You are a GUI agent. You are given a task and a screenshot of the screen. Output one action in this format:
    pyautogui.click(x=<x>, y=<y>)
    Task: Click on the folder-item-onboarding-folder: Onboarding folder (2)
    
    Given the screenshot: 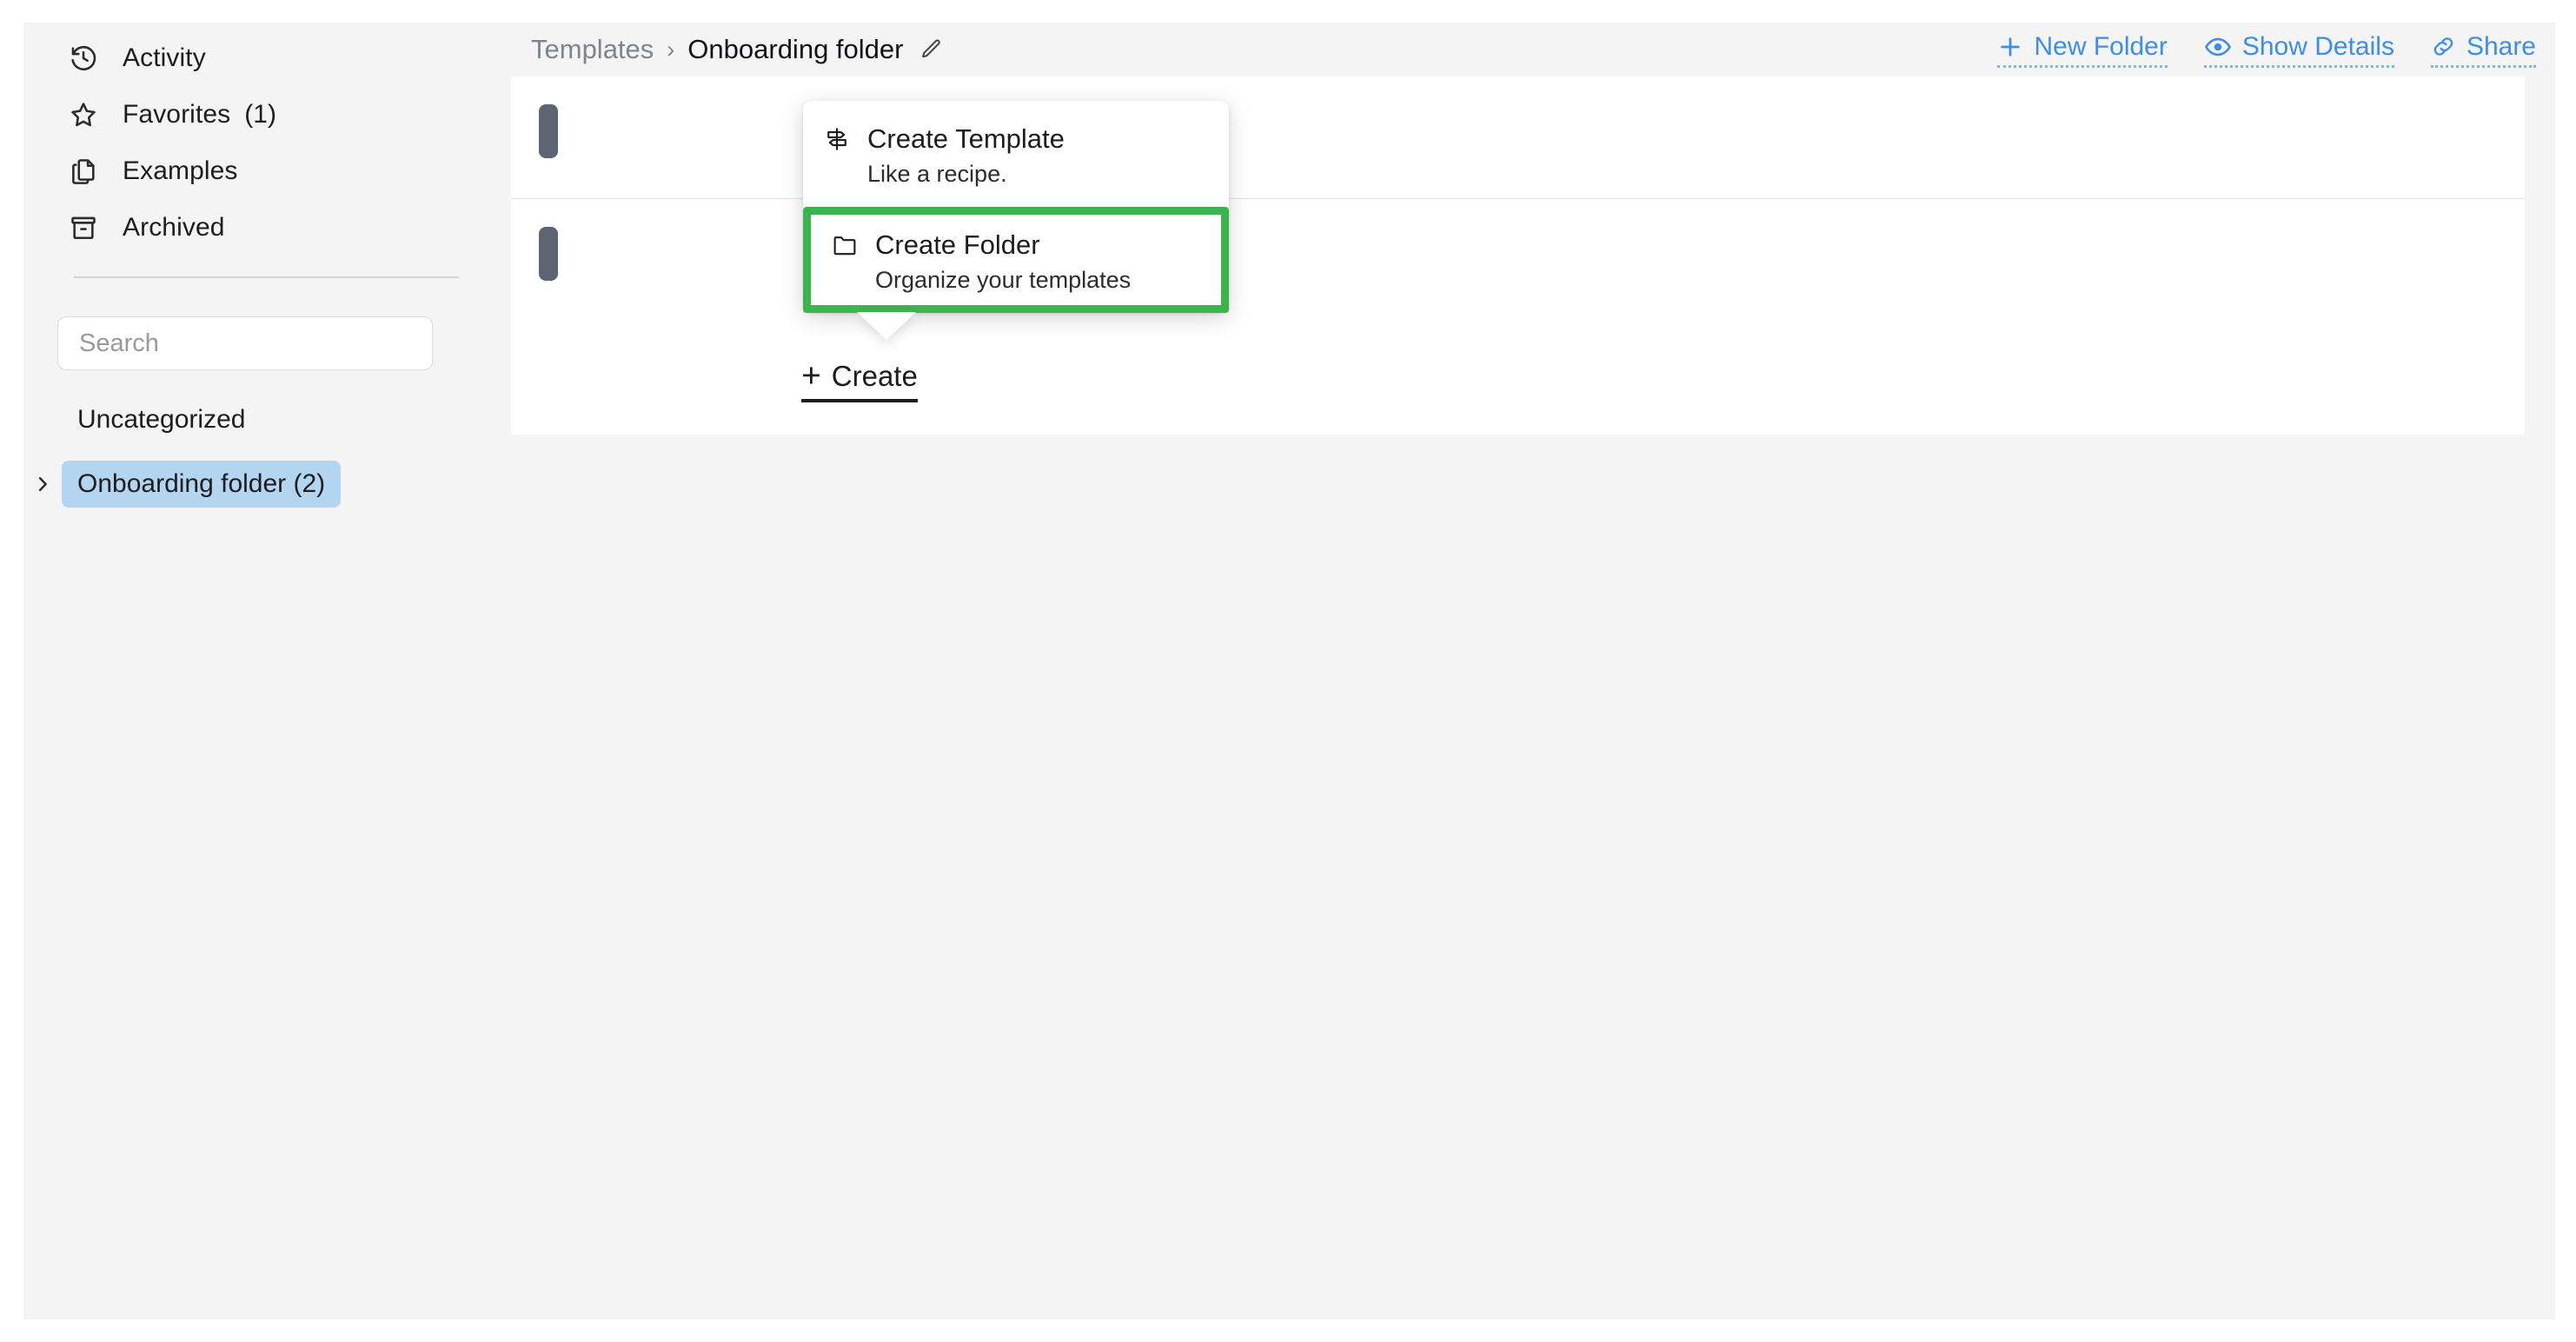 What is the action you would take?
    pyautogui.click(x=267, y=484)
    